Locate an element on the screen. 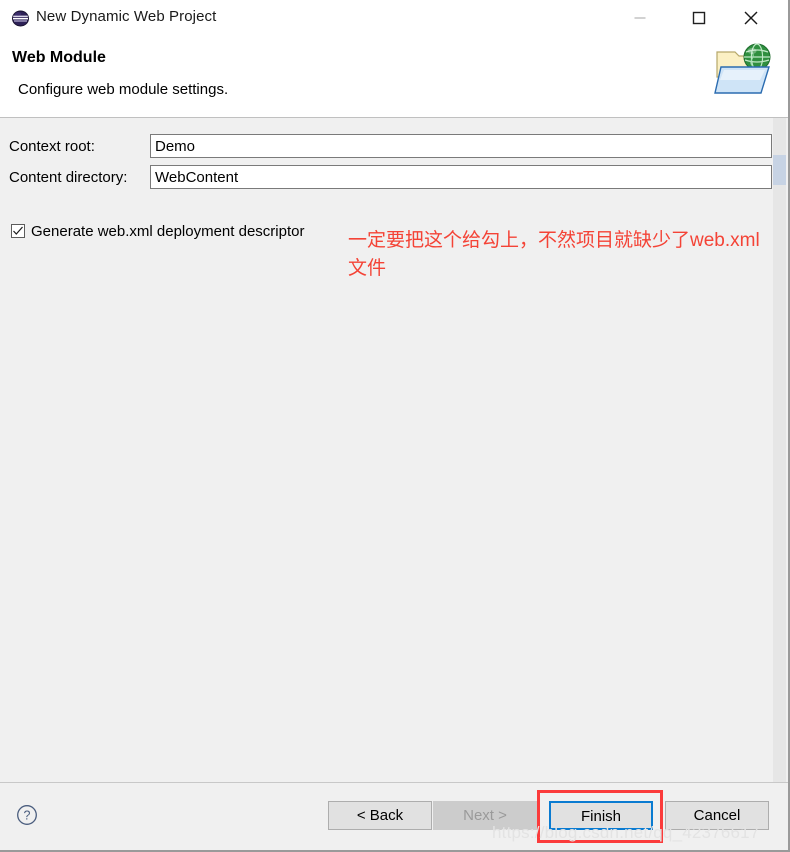 The height and width of the screenshot is (852, 790). content-directory-input is located at coordinates (461, 177).